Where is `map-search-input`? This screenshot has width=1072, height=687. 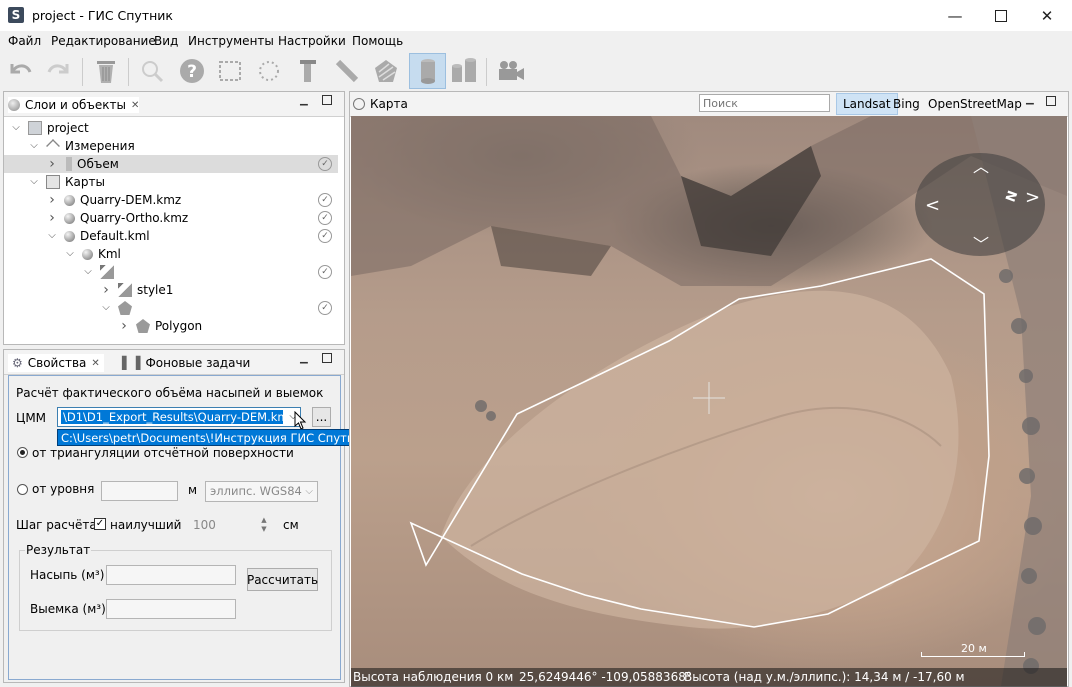
map-search-input is located at coordinates (764, 103).